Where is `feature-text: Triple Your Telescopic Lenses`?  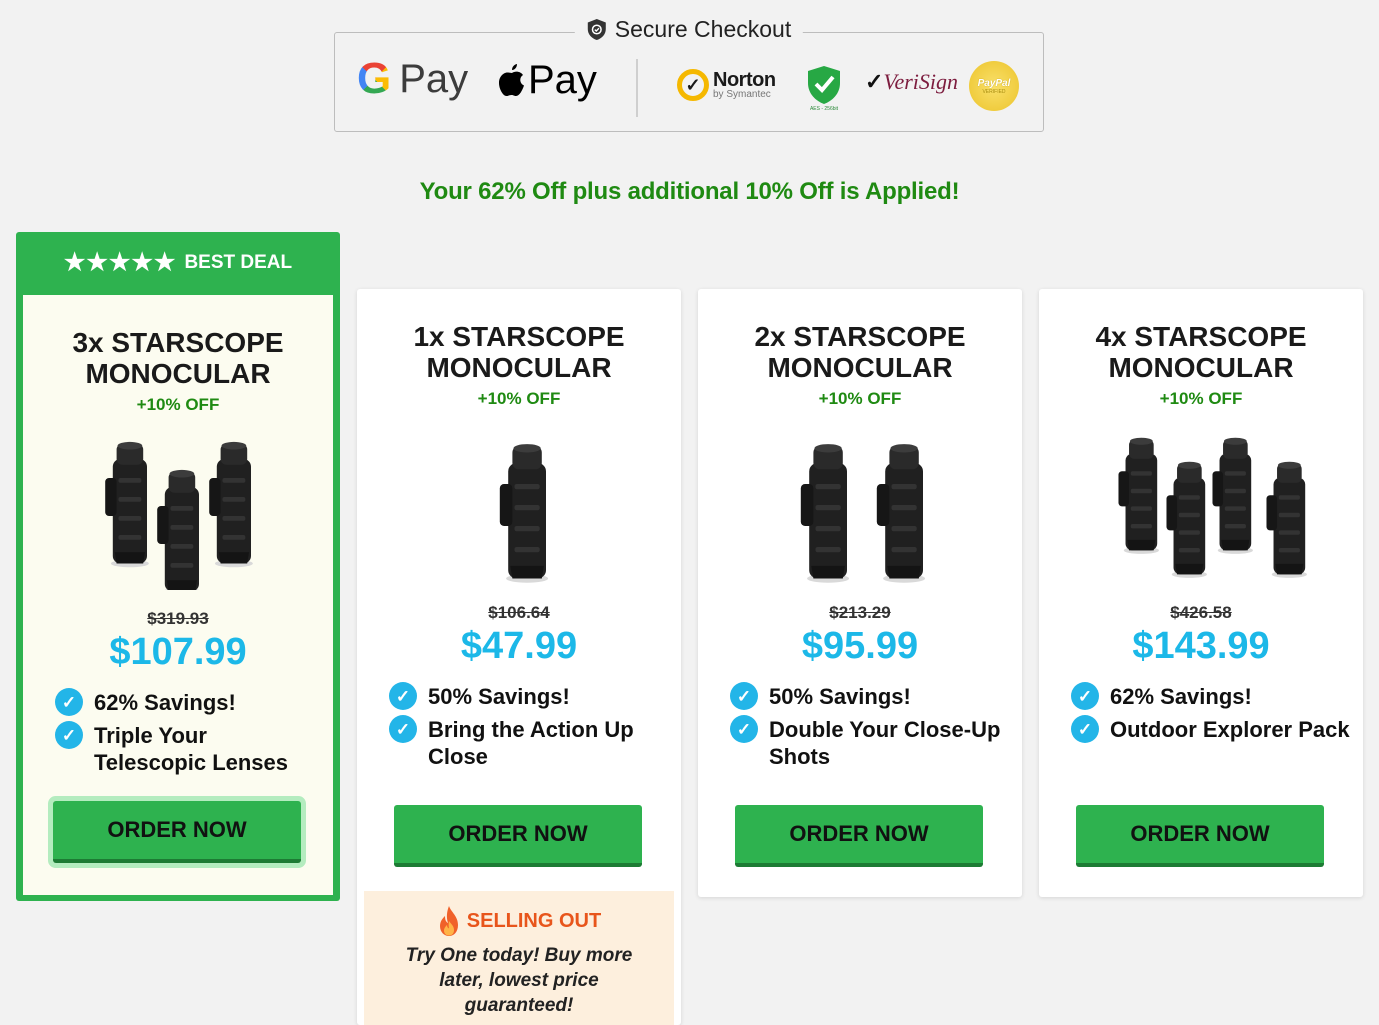 feature-text: Triple Your Telescopic Lenses is located at coordinates (191, 749).